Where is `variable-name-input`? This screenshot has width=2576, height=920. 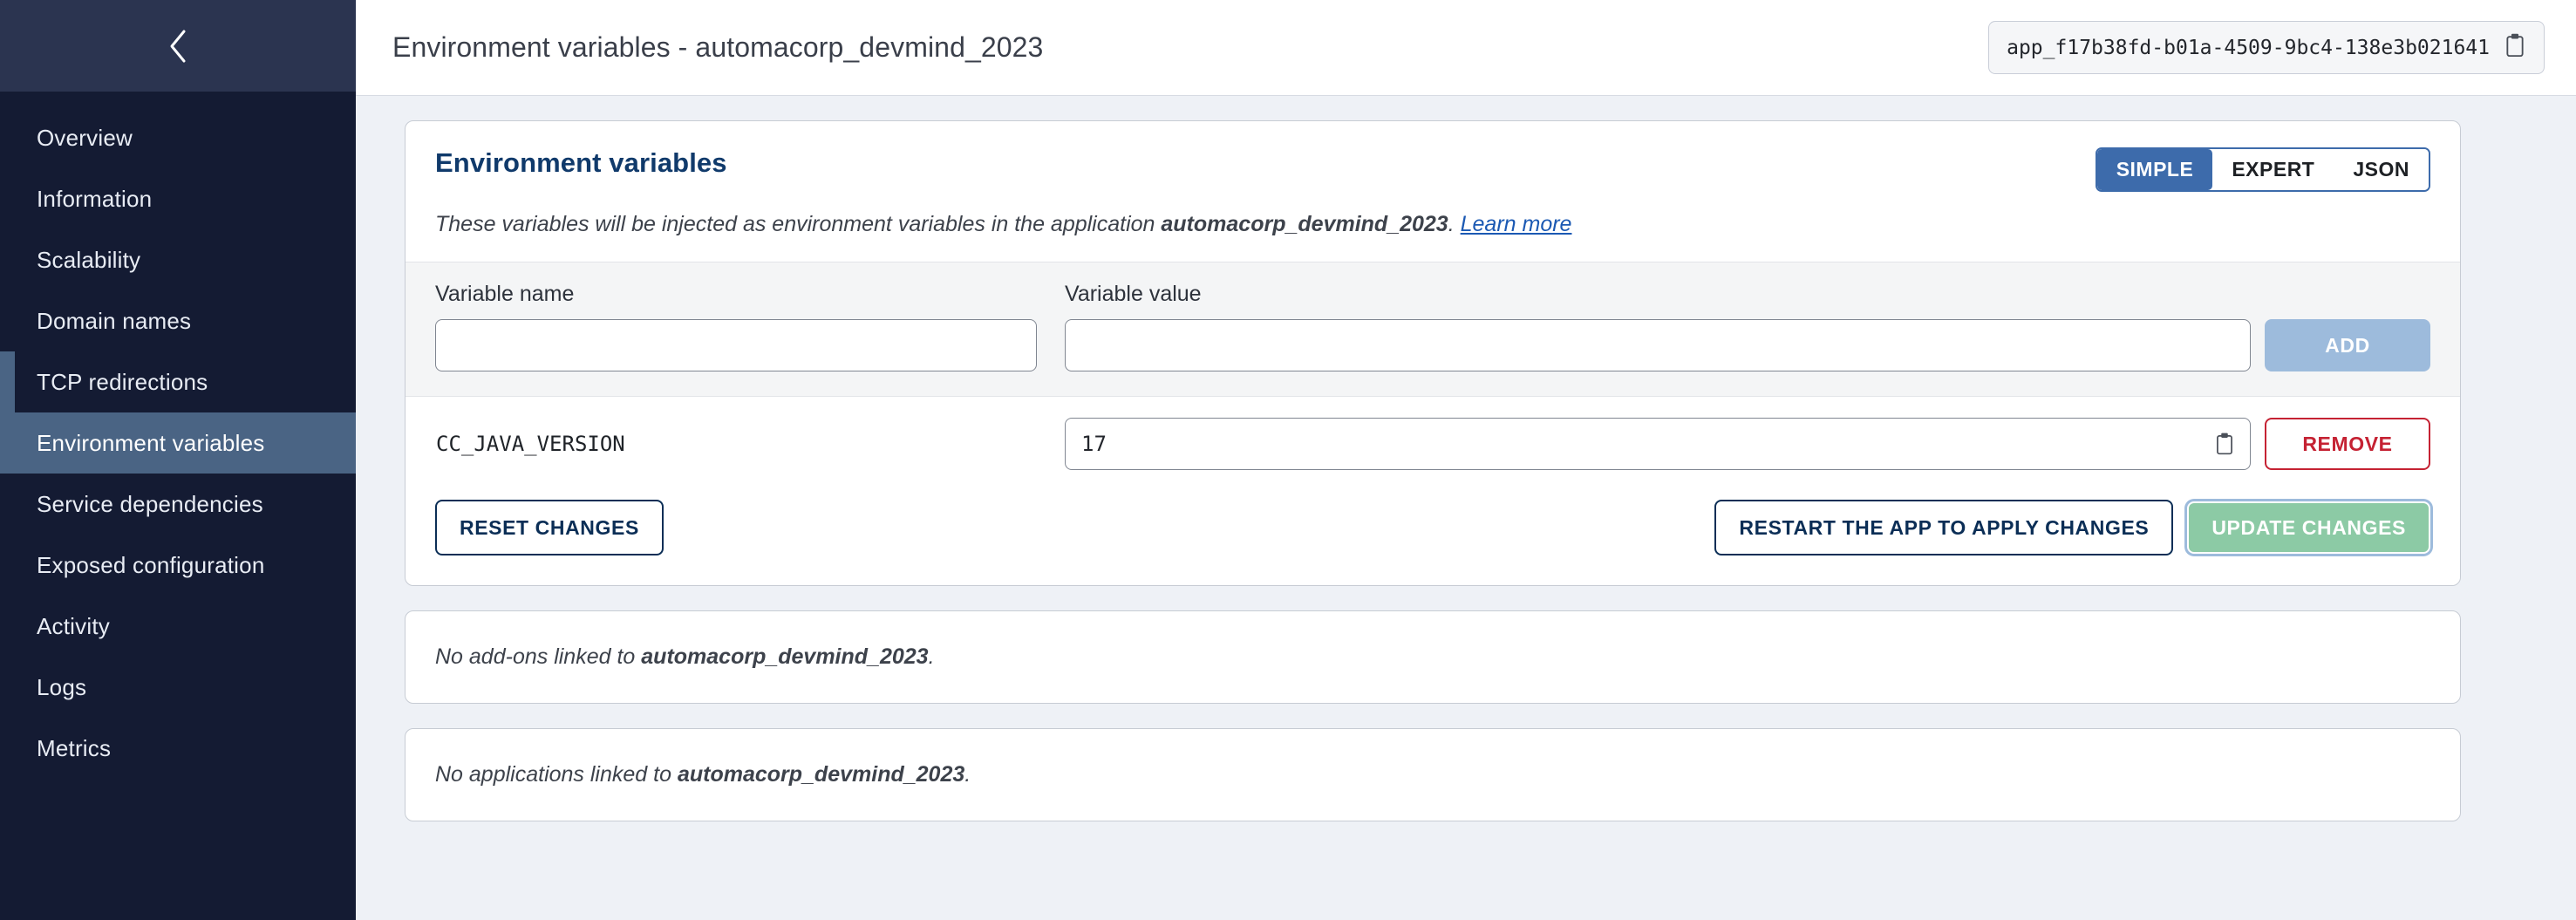
variable-name-input is located at coordinates (736, 345).